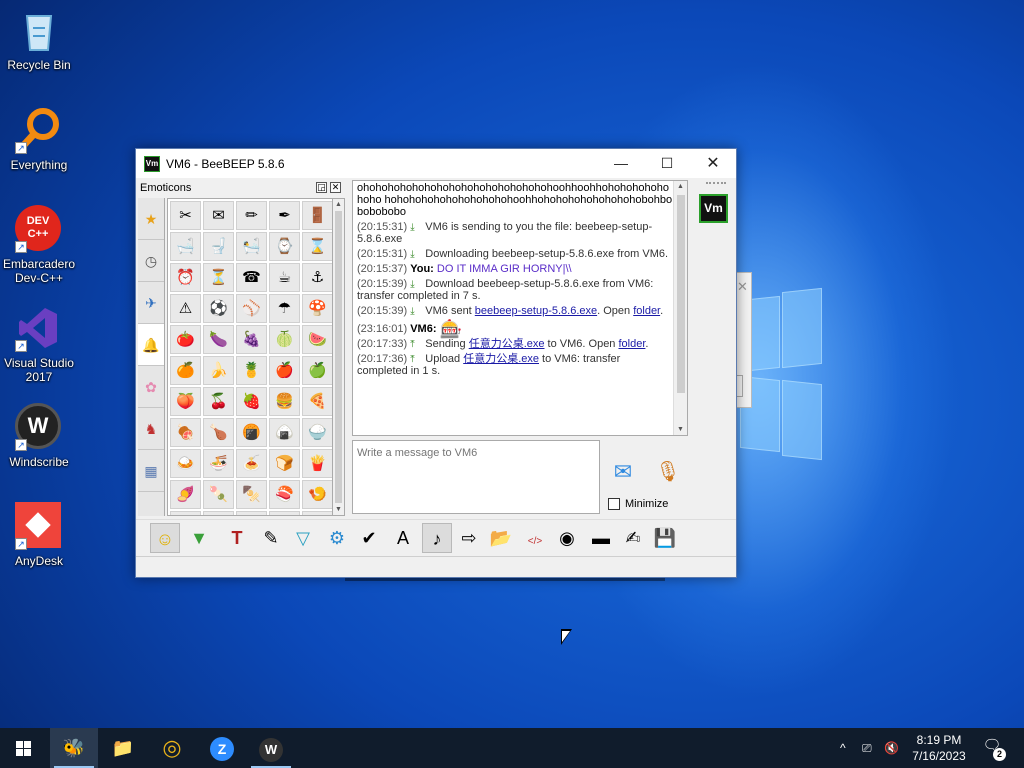  I want to click on emoticon-cell: 🍜, so click(218, 463).